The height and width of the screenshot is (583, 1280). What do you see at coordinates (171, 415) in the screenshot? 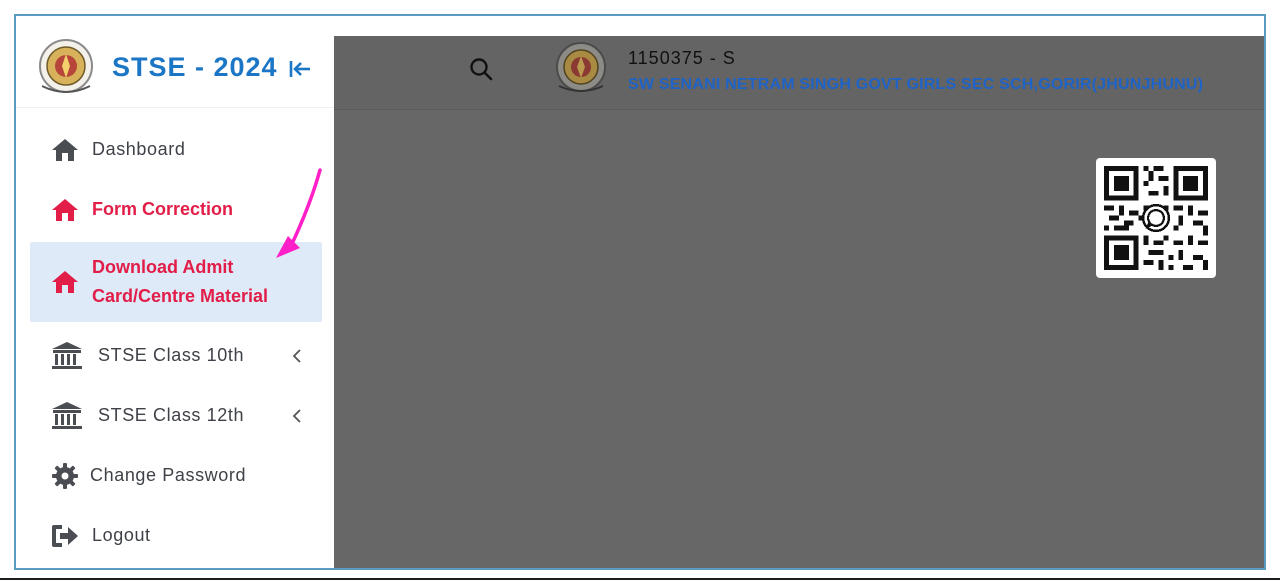
I see `sidebar-item-label: STSE Class 12th` at bounding box center [171, 415].